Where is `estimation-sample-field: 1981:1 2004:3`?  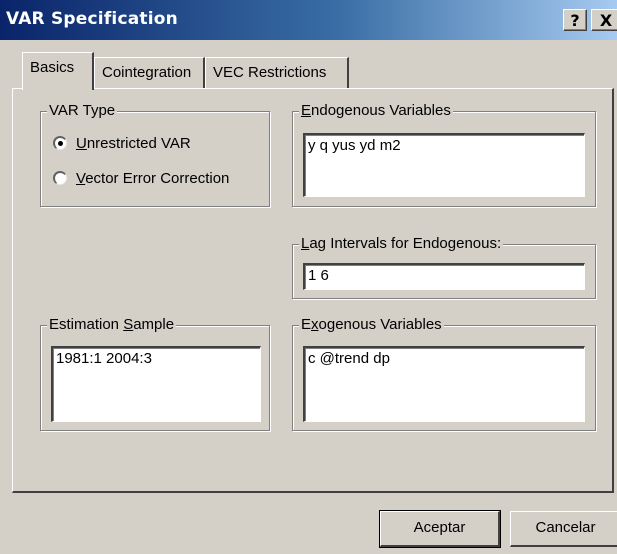
estimation-sample-field: 1981:1 2004:3 is located at coordinates (156, 384).